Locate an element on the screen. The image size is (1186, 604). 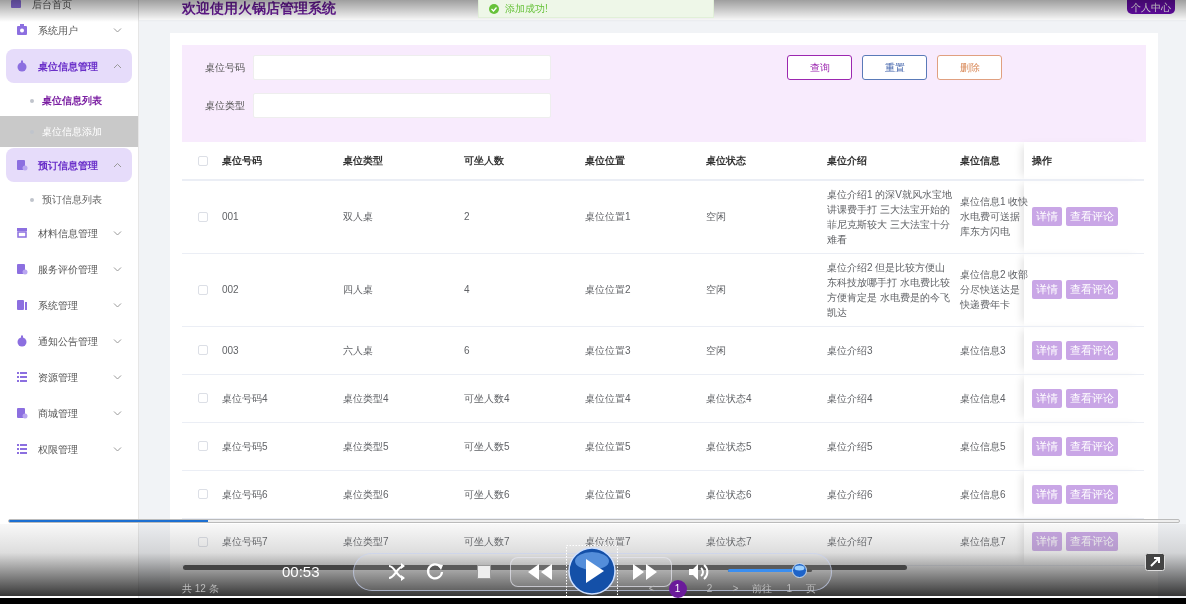
table-cell-text: 桌位信息6 is located at coordinates (983, 494).